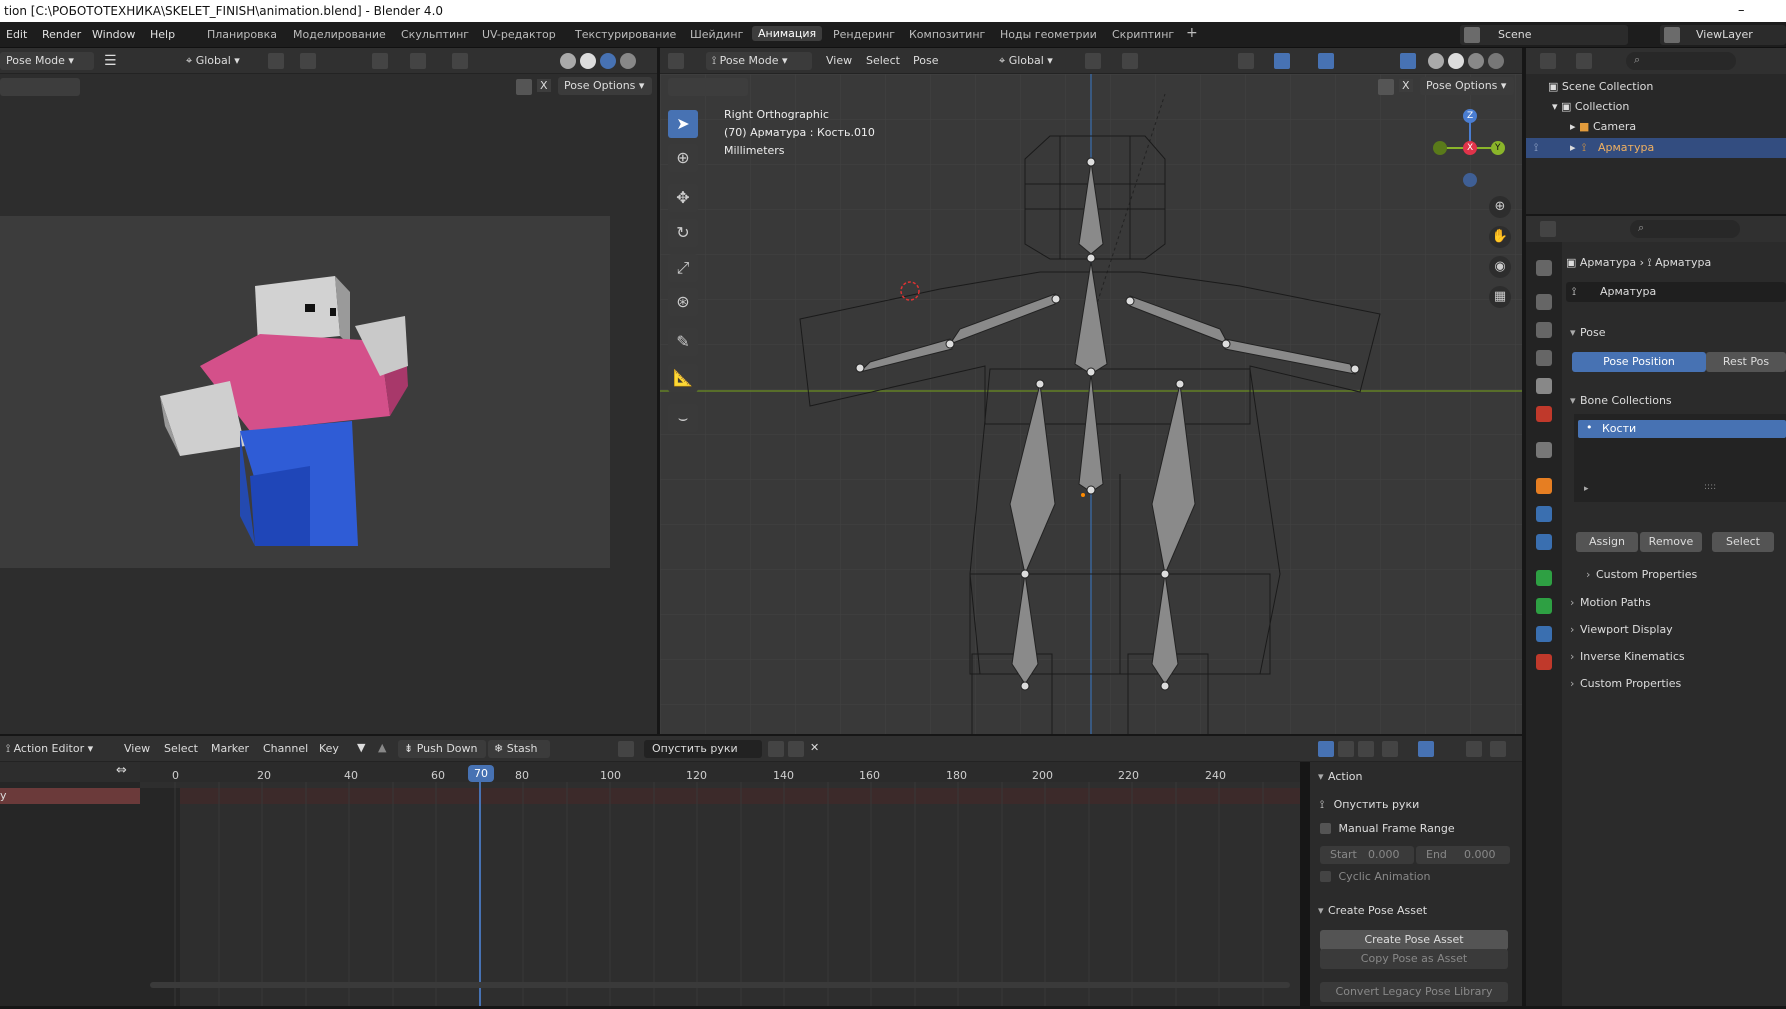  I want to click on channel-row: y, so click(70, 796).